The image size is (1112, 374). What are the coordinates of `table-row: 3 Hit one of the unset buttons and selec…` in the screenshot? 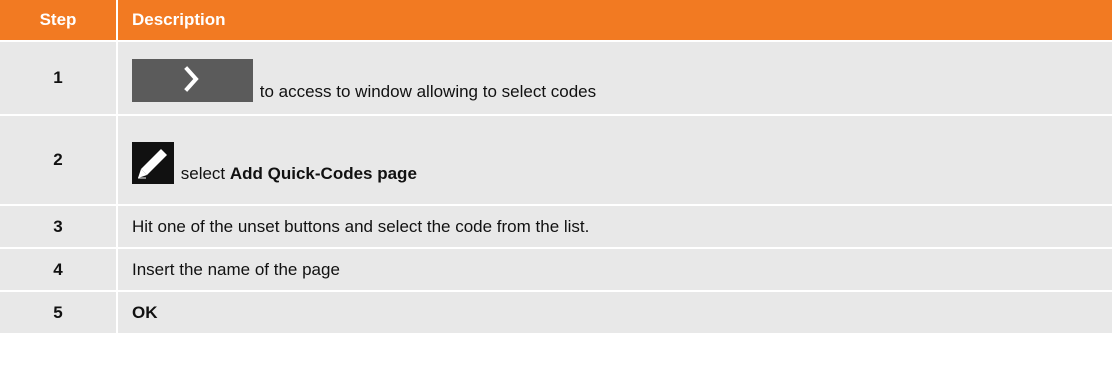 It's located at (556, 225).